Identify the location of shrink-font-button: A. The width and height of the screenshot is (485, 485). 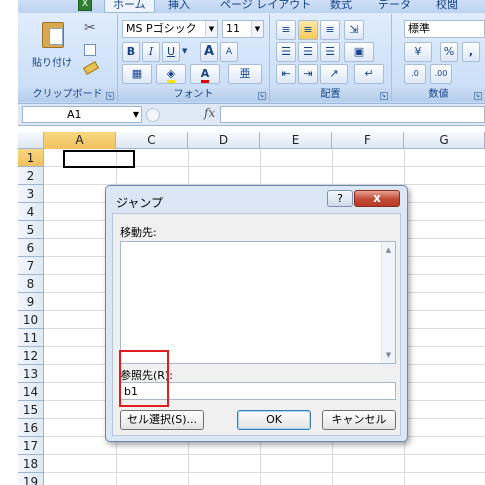
(229, 52).